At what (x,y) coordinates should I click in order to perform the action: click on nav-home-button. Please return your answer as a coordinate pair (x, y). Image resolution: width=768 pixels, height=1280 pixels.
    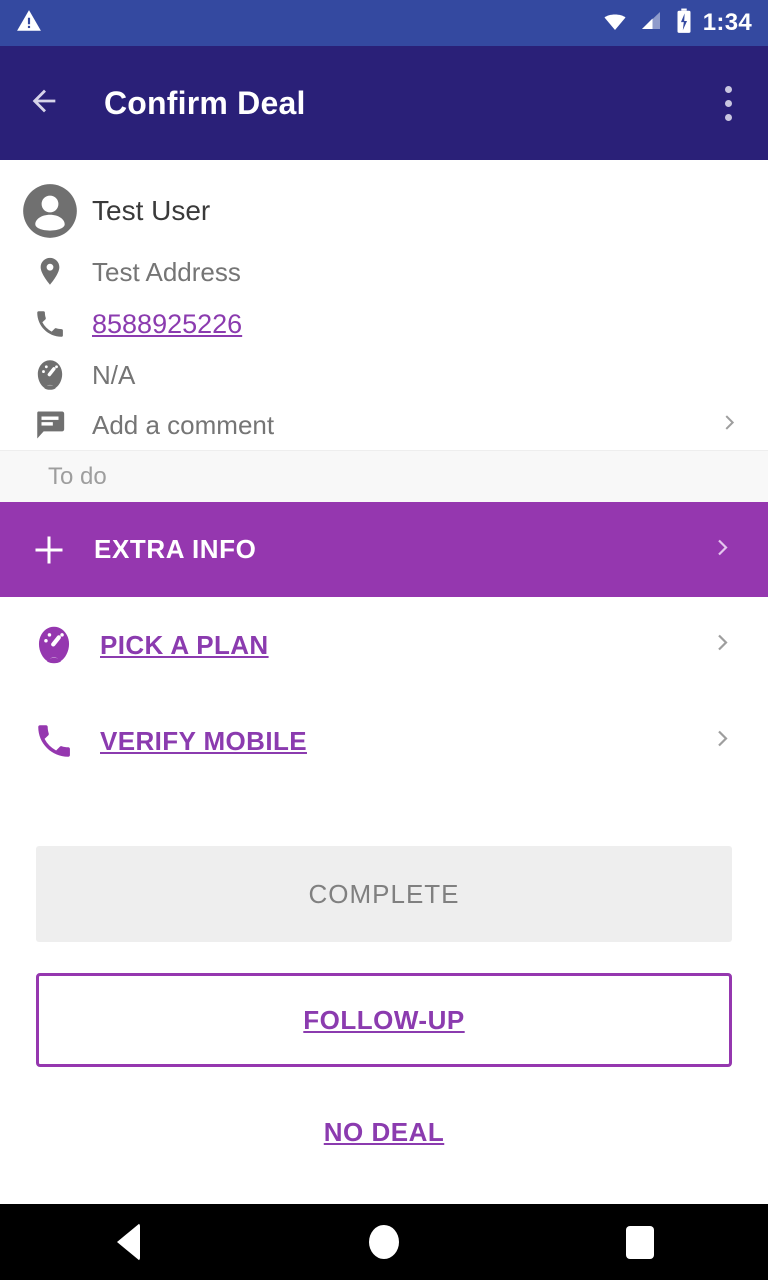
    Looking at the image, I should click on (384, 1242).